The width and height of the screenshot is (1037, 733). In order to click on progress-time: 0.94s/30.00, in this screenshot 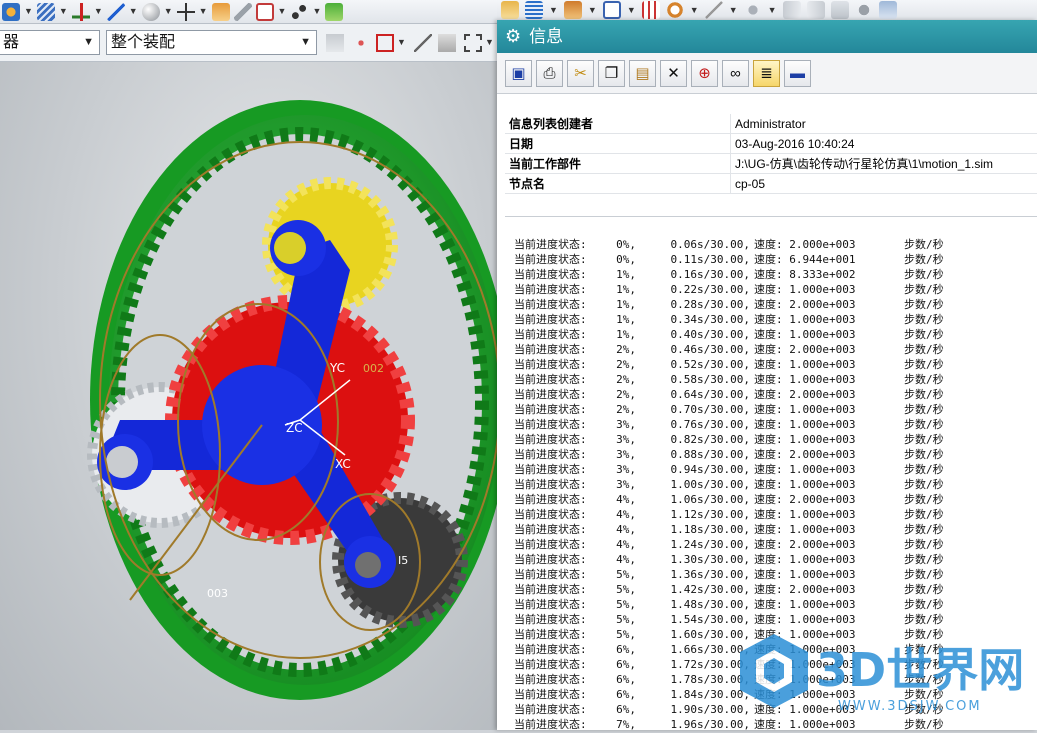, I will do `click(693, 469)`.